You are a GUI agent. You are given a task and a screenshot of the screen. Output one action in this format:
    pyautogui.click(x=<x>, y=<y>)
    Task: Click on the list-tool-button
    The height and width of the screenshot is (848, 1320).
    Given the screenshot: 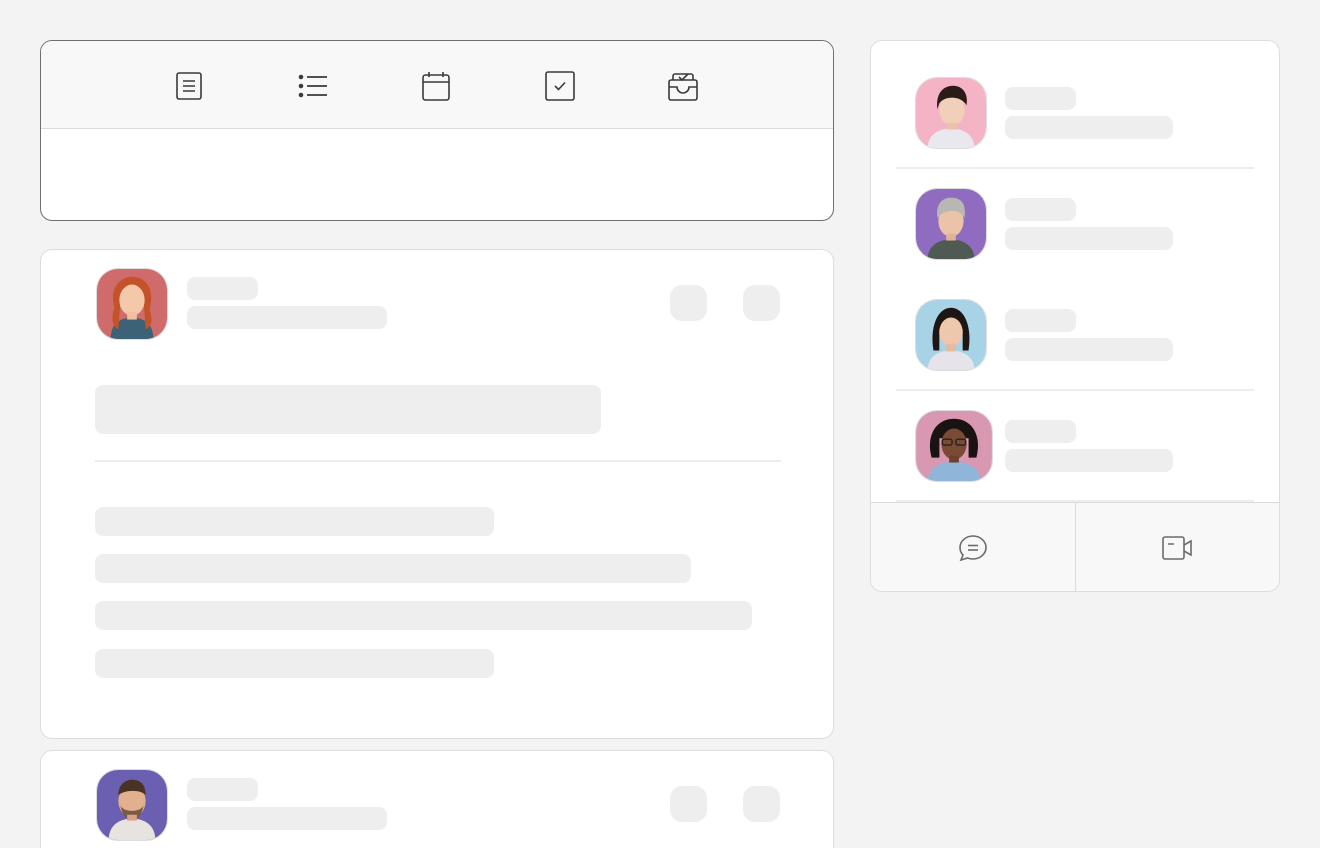 What is the action you would take?
    pyautogui.click(x=313, y=86)
    